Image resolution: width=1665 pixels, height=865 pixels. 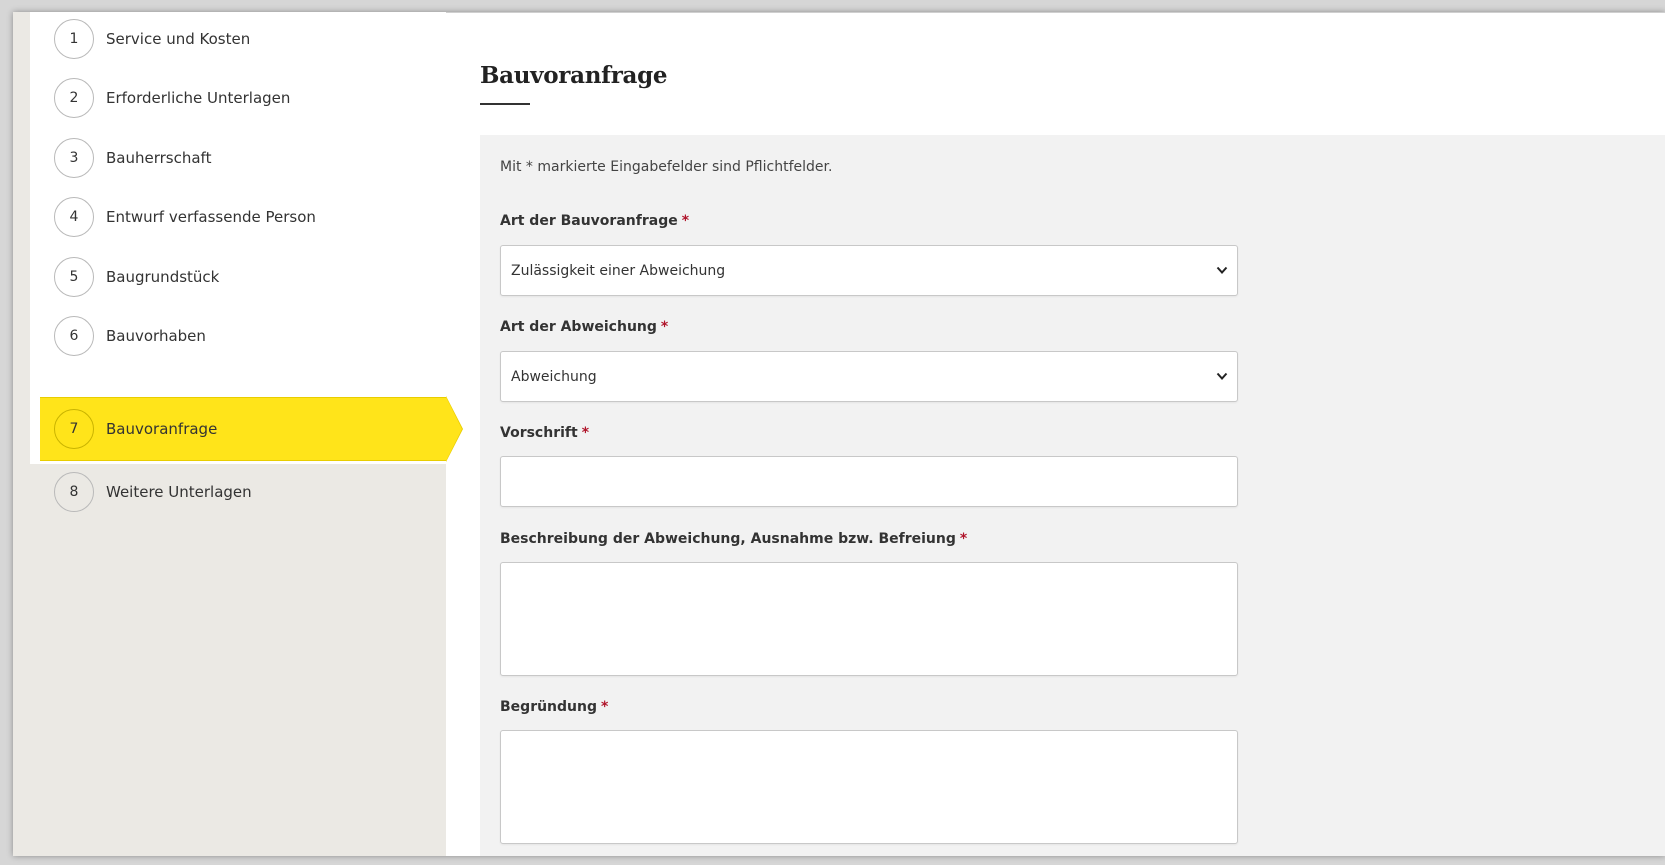 I want to click on field-label-text: Begründung, so click(x=549, y=707).